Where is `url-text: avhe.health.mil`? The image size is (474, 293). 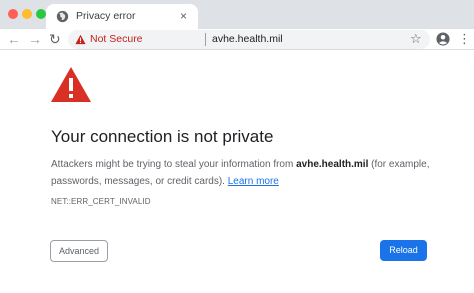 url-text: avhe.health.mil is located at coordinates (247, 39).